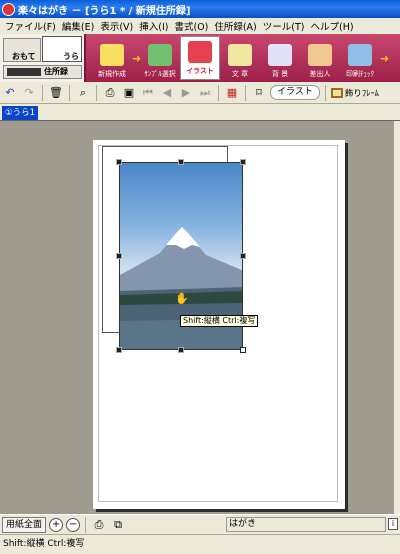 The image size is (400, 554). What do you see at coordinates (24, 72) in the screenshot?
I see `address-icon` at bounding box center [24, 72].